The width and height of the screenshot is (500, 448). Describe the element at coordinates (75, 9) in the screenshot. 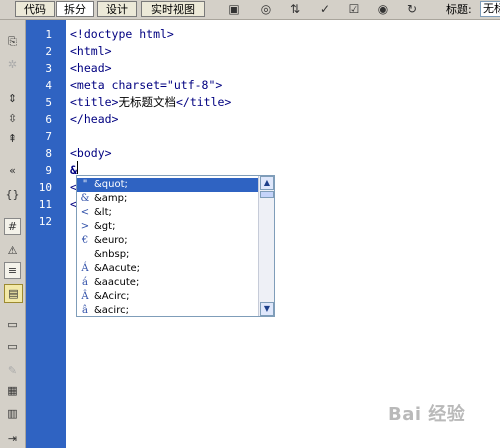

I see `split-view-button: 拆分` at that location.